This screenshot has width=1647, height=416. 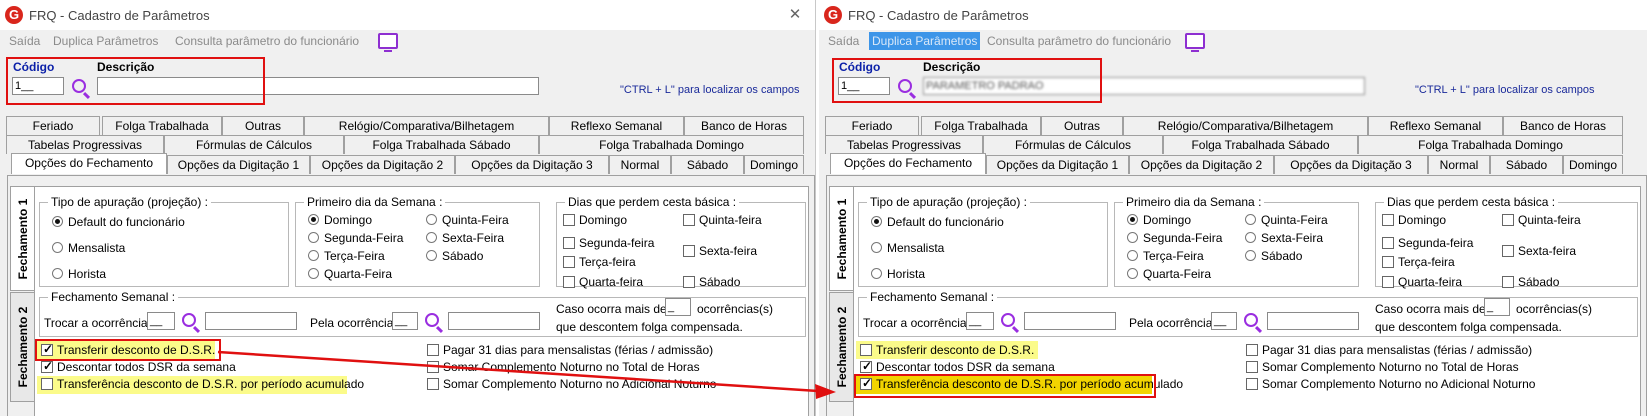 I want to click on annotation-arrow, so click(x=526, y=374).